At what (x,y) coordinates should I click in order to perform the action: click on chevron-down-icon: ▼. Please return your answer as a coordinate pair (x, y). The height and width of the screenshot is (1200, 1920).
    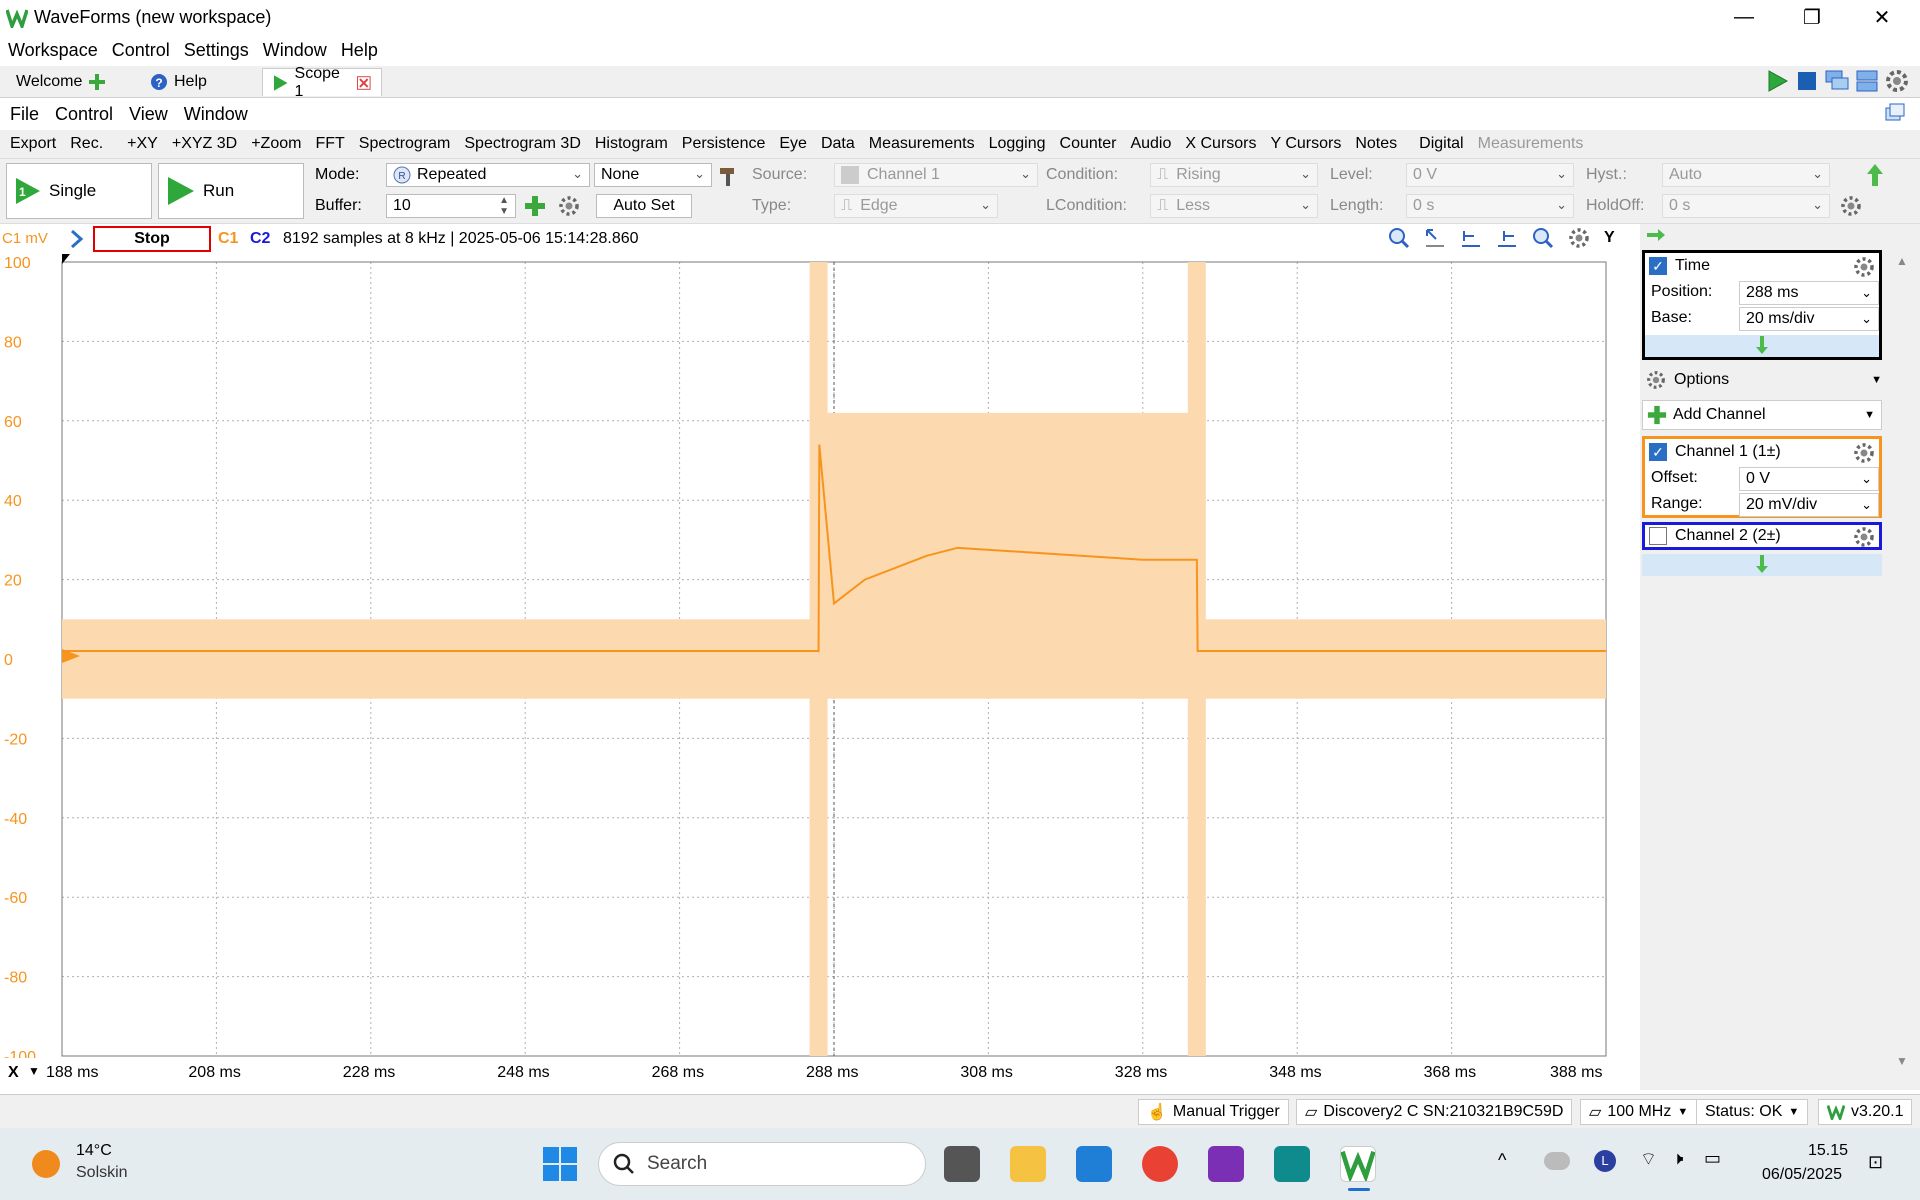
    Looking at the image, I should click on (34, 1071).